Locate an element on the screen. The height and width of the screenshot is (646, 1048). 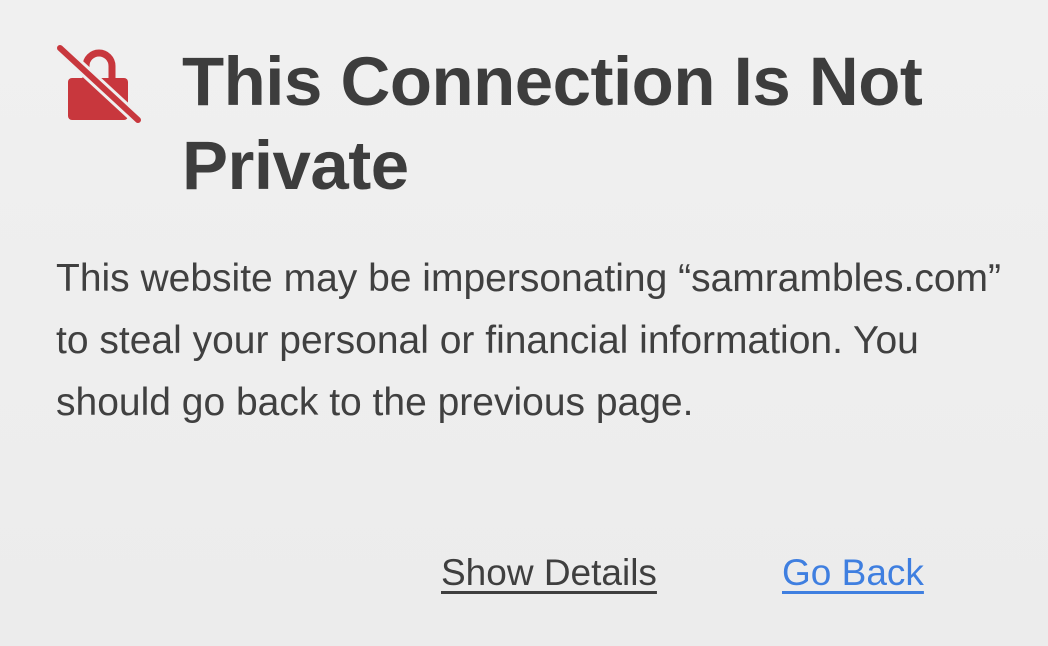
show-details-link: Show Details is located at coordinates (549, 573).